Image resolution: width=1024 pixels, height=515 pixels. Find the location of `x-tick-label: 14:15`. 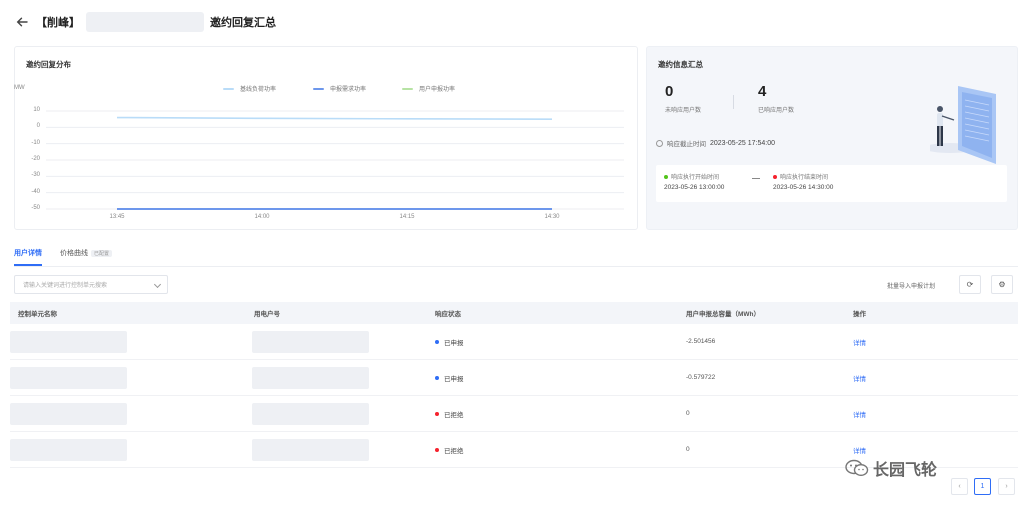

x-tick-label: 14:15 is located at coordinates (407, 217).